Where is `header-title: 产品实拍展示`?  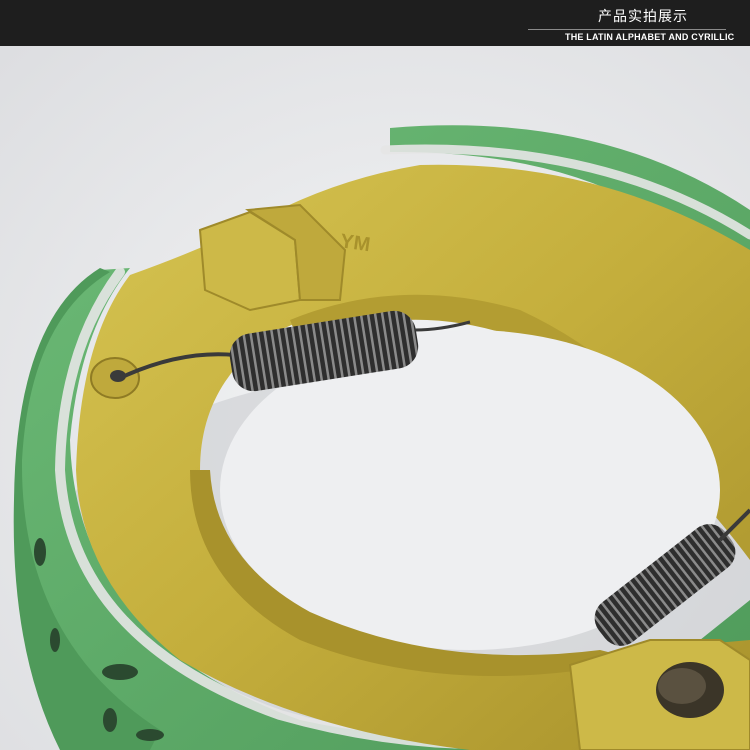
header-title: 产品实拍展示 is located at coordinates (643, 17).